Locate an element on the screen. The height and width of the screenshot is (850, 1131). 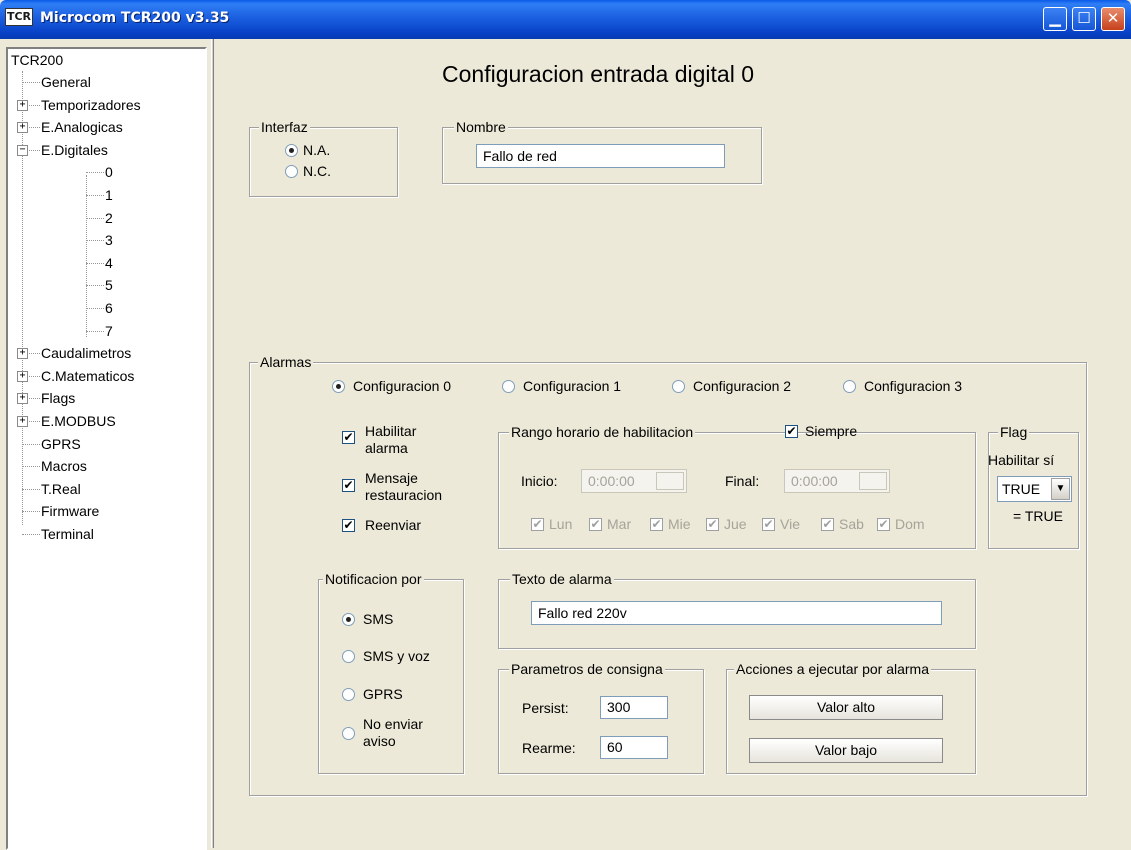
reenviar-checkbox: ✔ is located at coordinates (348, 525).